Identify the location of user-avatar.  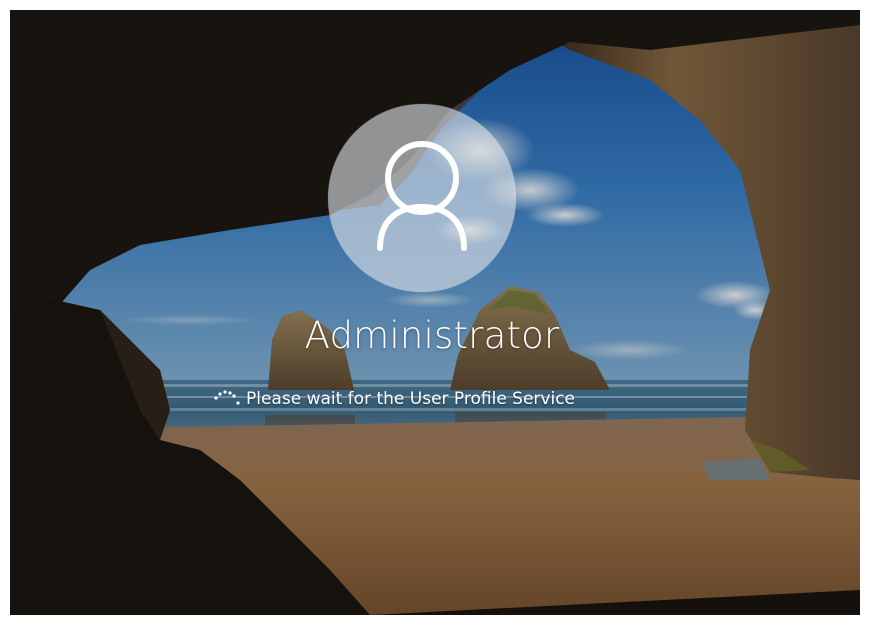
(422, 198).